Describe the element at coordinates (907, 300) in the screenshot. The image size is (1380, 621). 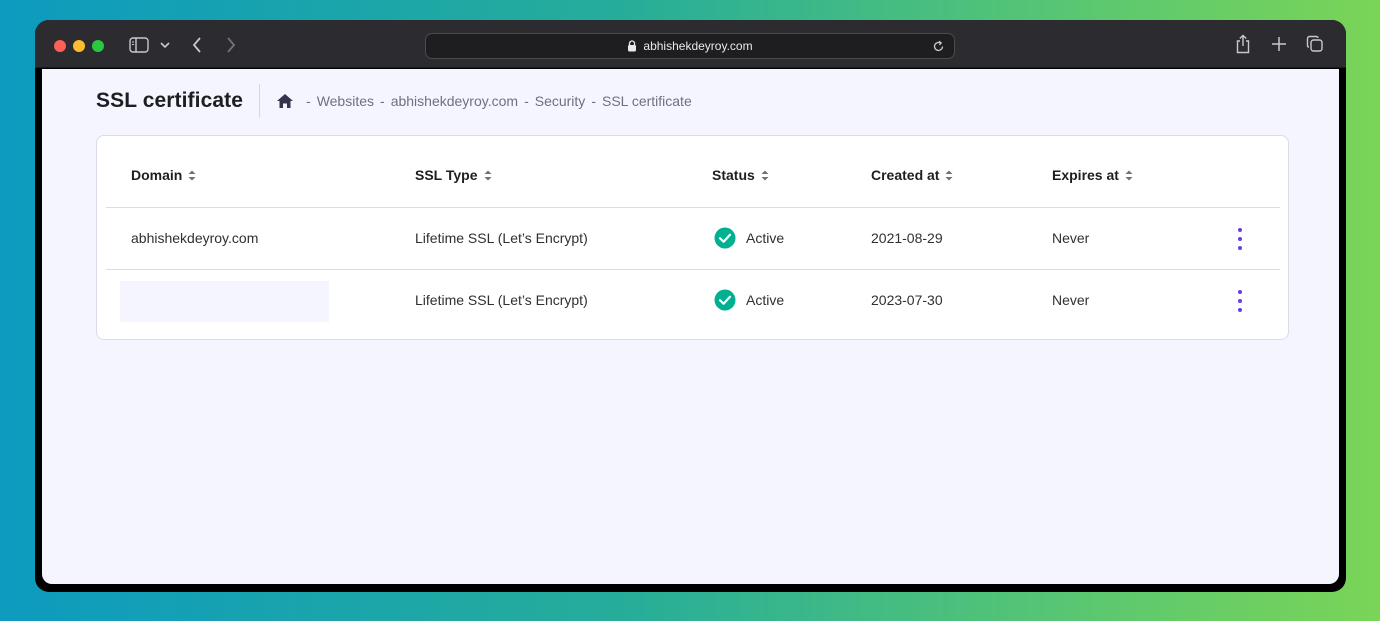
I see `cell-created-at: 2023-07-30` at that location.